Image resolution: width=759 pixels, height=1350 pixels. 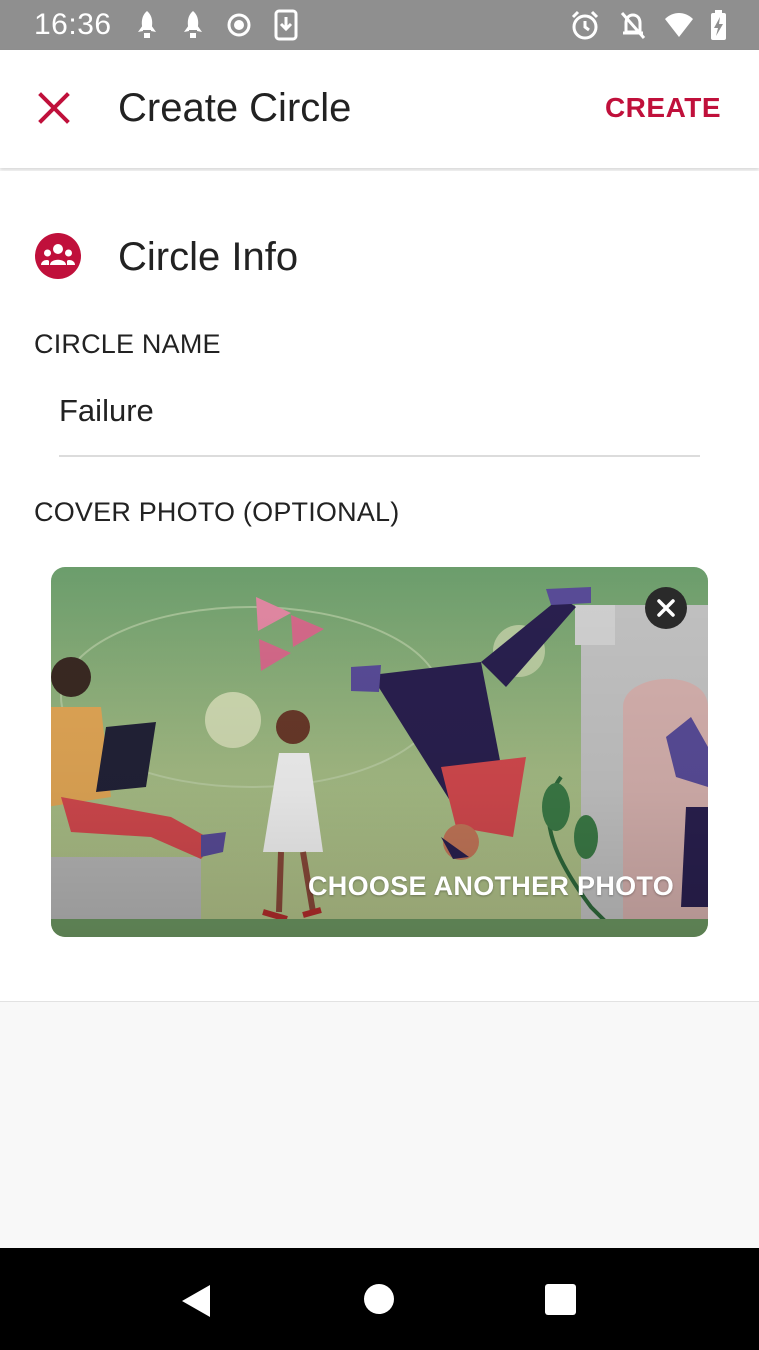 I want to click on circle-name-label: CIRCLE NAME, so click(x=127, y=344).